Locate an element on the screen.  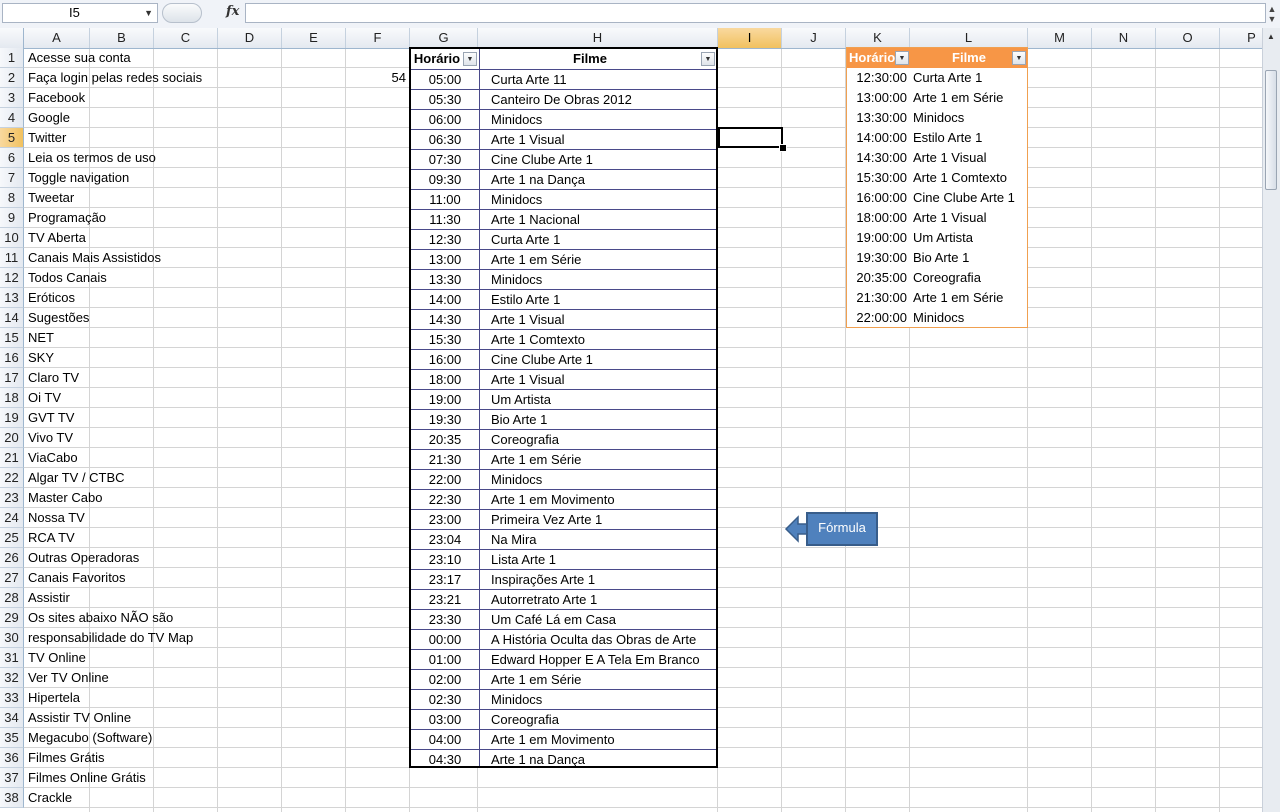
table-row: 03:00 Coreografia is located at coordinates (563, 719).